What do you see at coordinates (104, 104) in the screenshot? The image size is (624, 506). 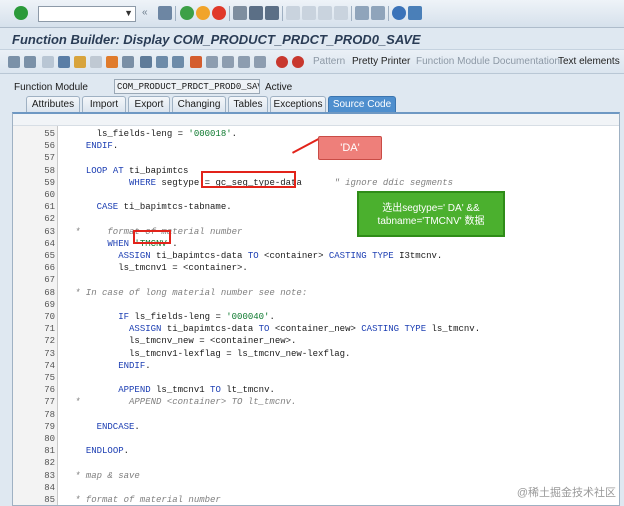 I see `tab-import: Import` at bounding box center [104, 104].